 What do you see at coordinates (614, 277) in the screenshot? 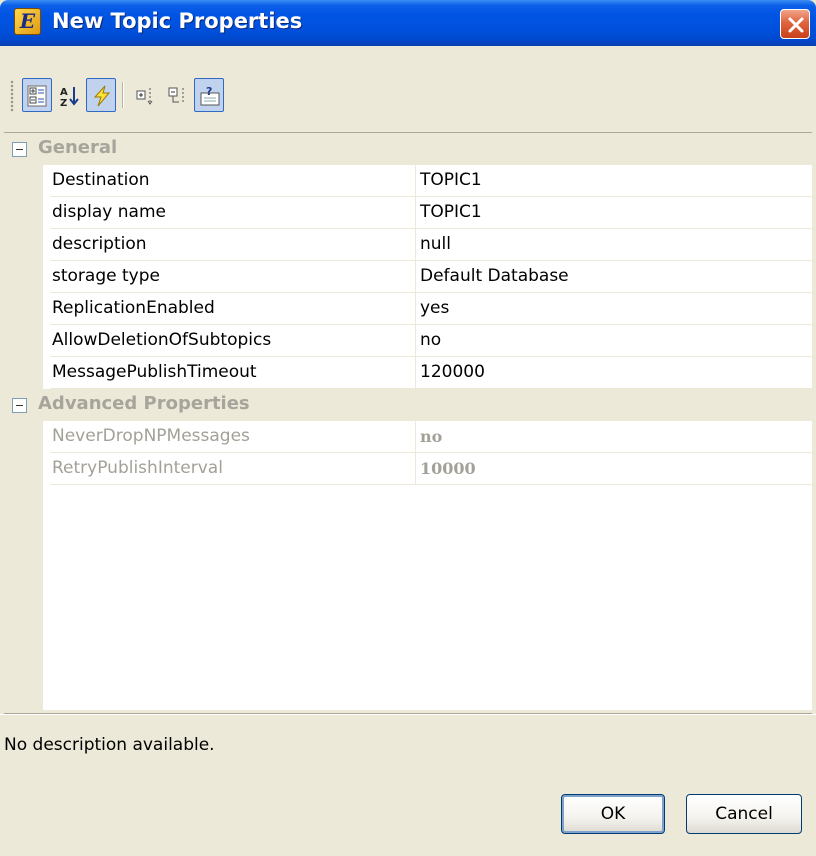
I see `property-value: Default Database` at bounding box center [614, 277].